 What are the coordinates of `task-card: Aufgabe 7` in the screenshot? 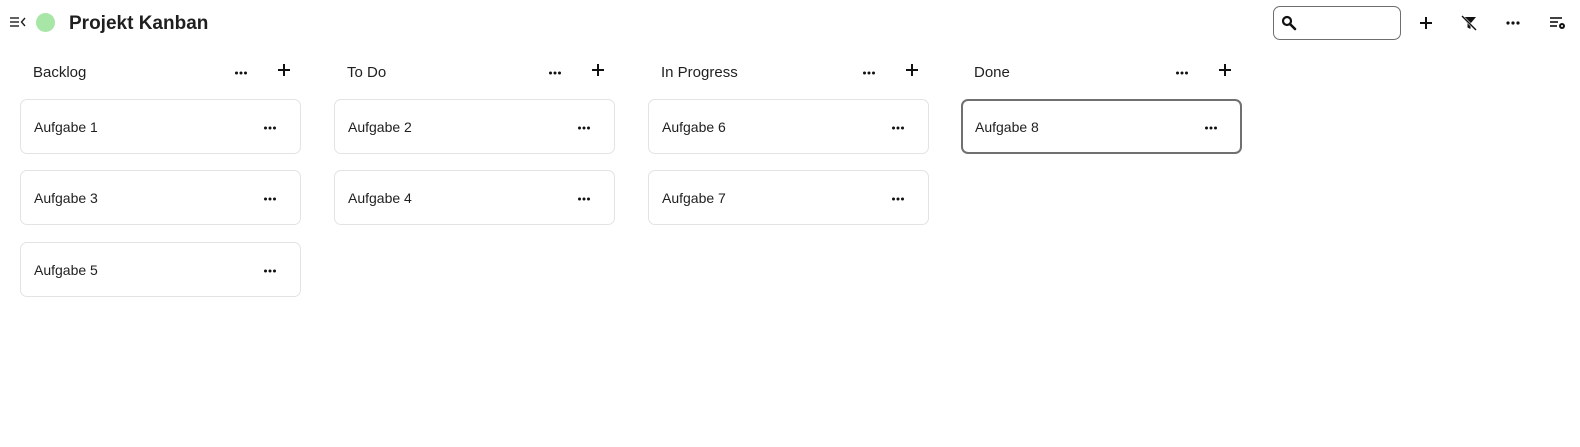 It's located at (788, 197).